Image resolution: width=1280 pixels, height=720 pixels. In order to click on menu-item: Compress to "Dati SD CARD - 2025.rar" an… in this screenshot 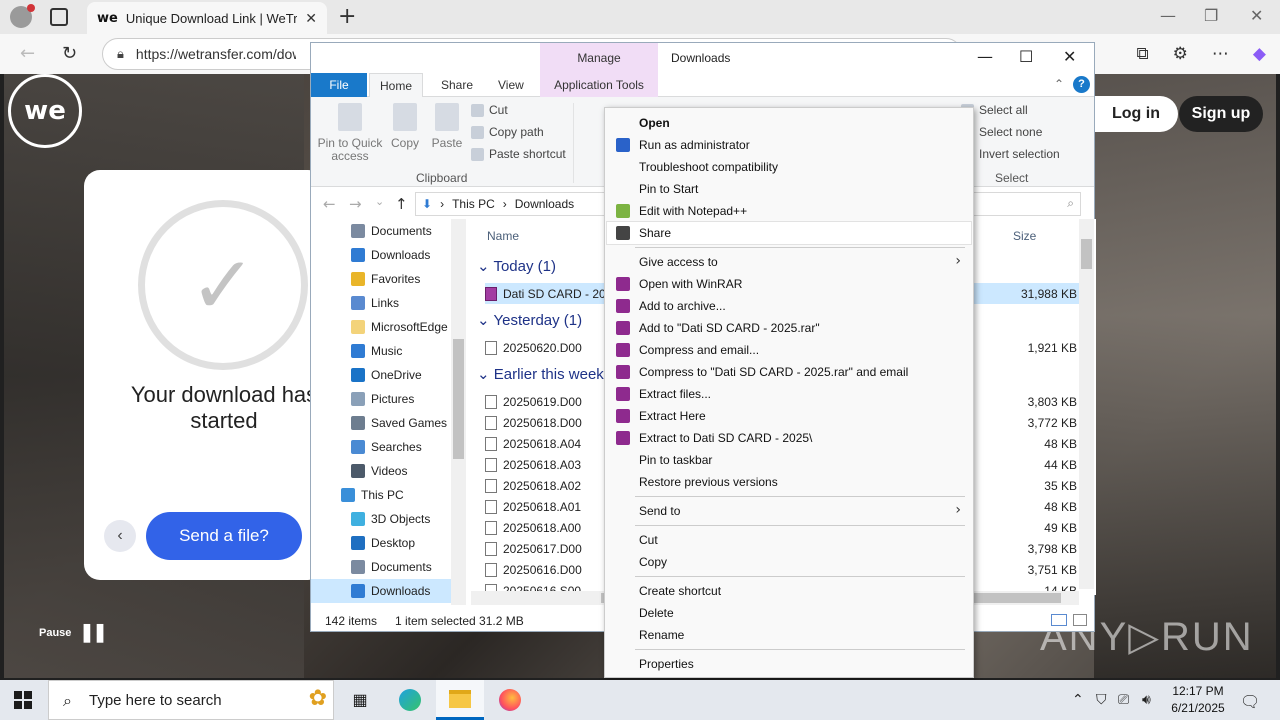, I will do `click(789, 372)`.